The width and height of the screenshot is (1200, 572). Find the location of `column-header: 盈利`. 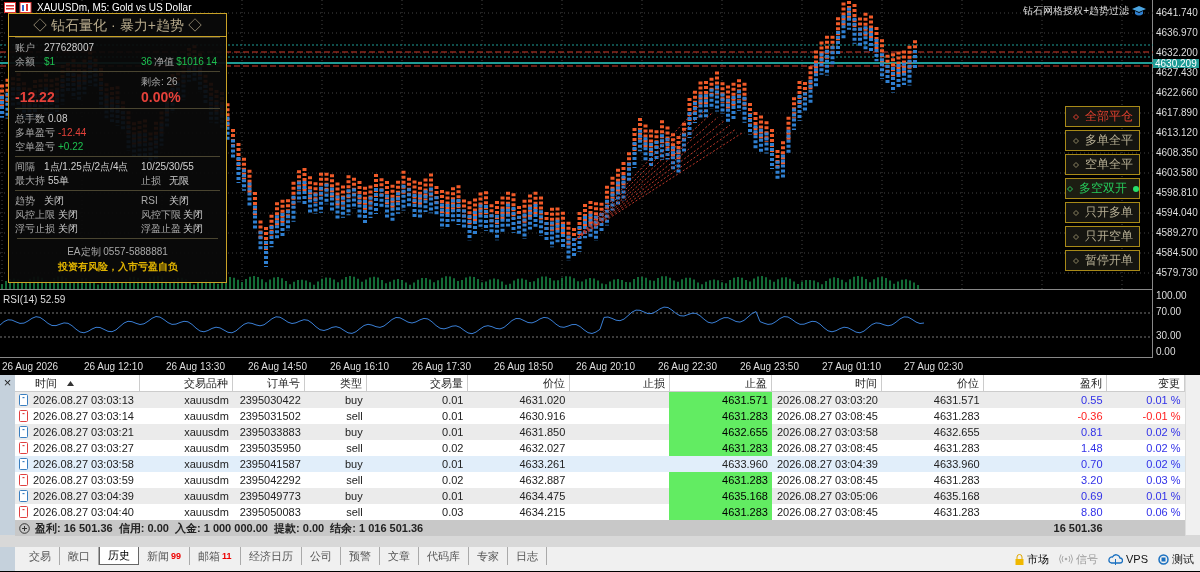

column-header: 盈利 is located at coordinates (1045, 383).